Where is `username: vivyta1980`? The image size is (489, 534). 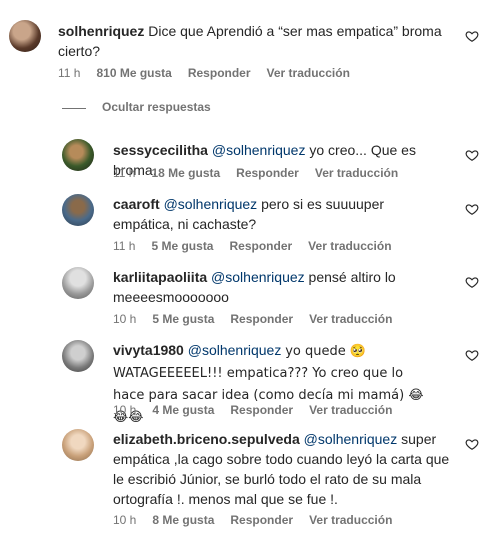 username: vivyta1980 is located at coordinates (148, 350).